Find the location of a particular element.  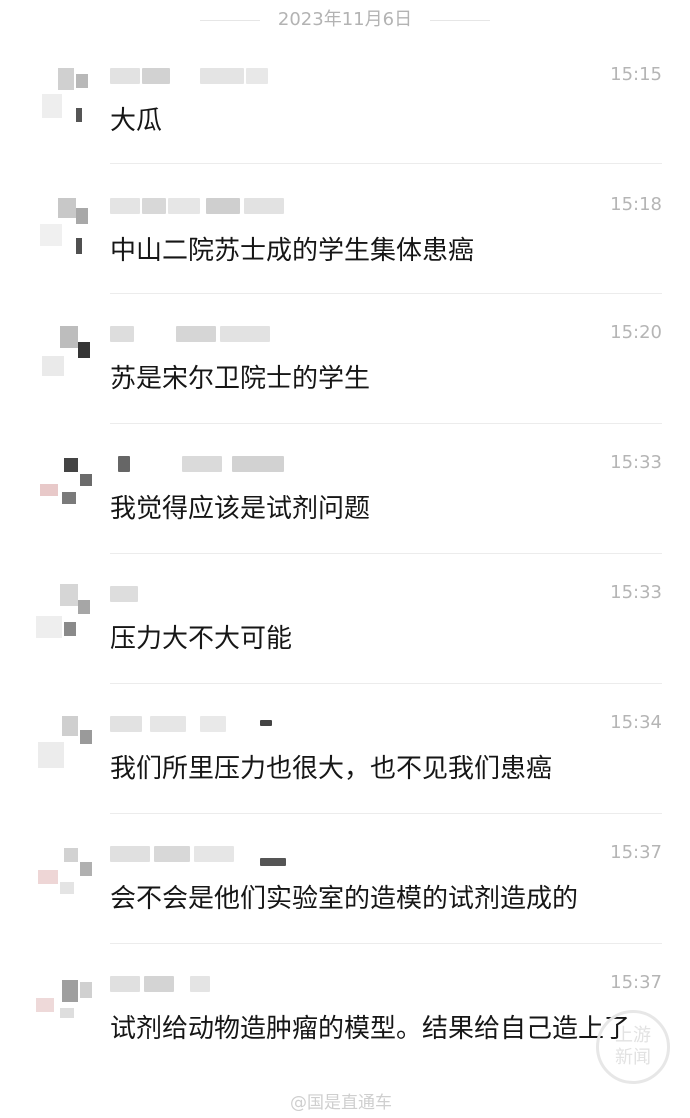

message-time: 15:18 is located at coordinates (636, 204).